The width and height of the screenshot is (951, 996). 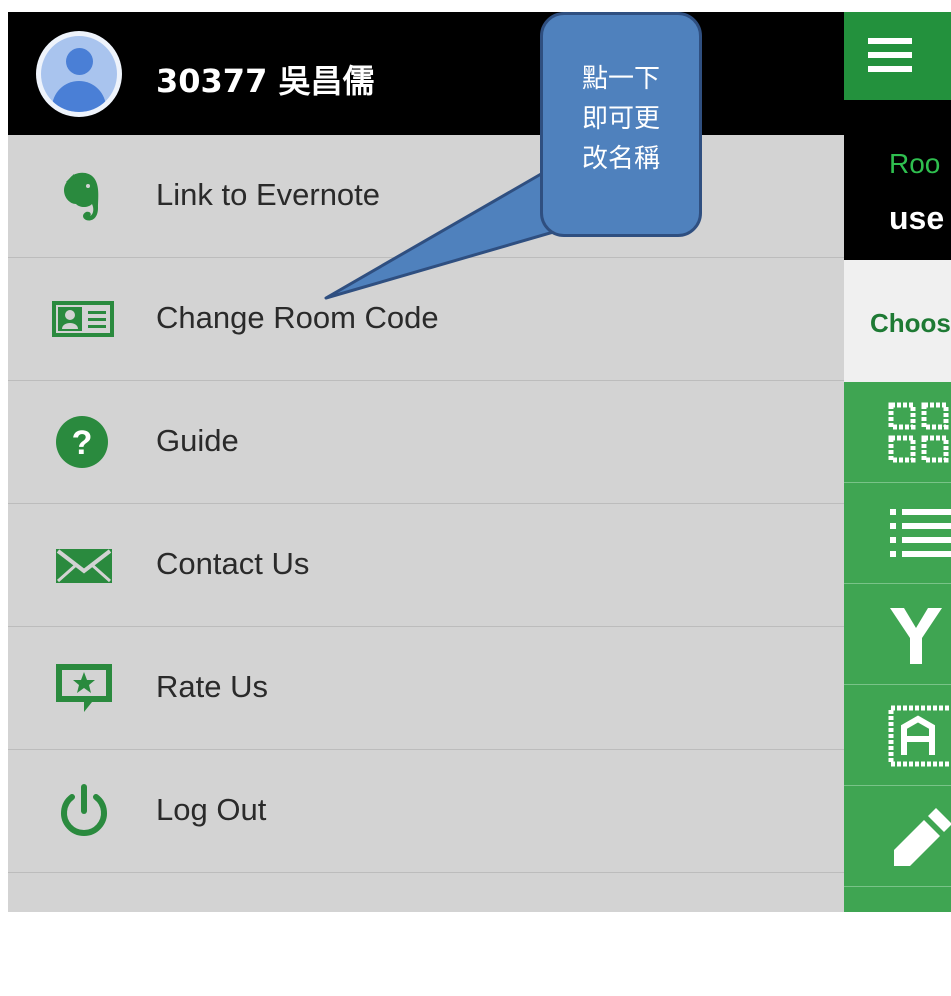 I want to click on menu-item-label: Link to Evernote, so click(x=268, y=194).